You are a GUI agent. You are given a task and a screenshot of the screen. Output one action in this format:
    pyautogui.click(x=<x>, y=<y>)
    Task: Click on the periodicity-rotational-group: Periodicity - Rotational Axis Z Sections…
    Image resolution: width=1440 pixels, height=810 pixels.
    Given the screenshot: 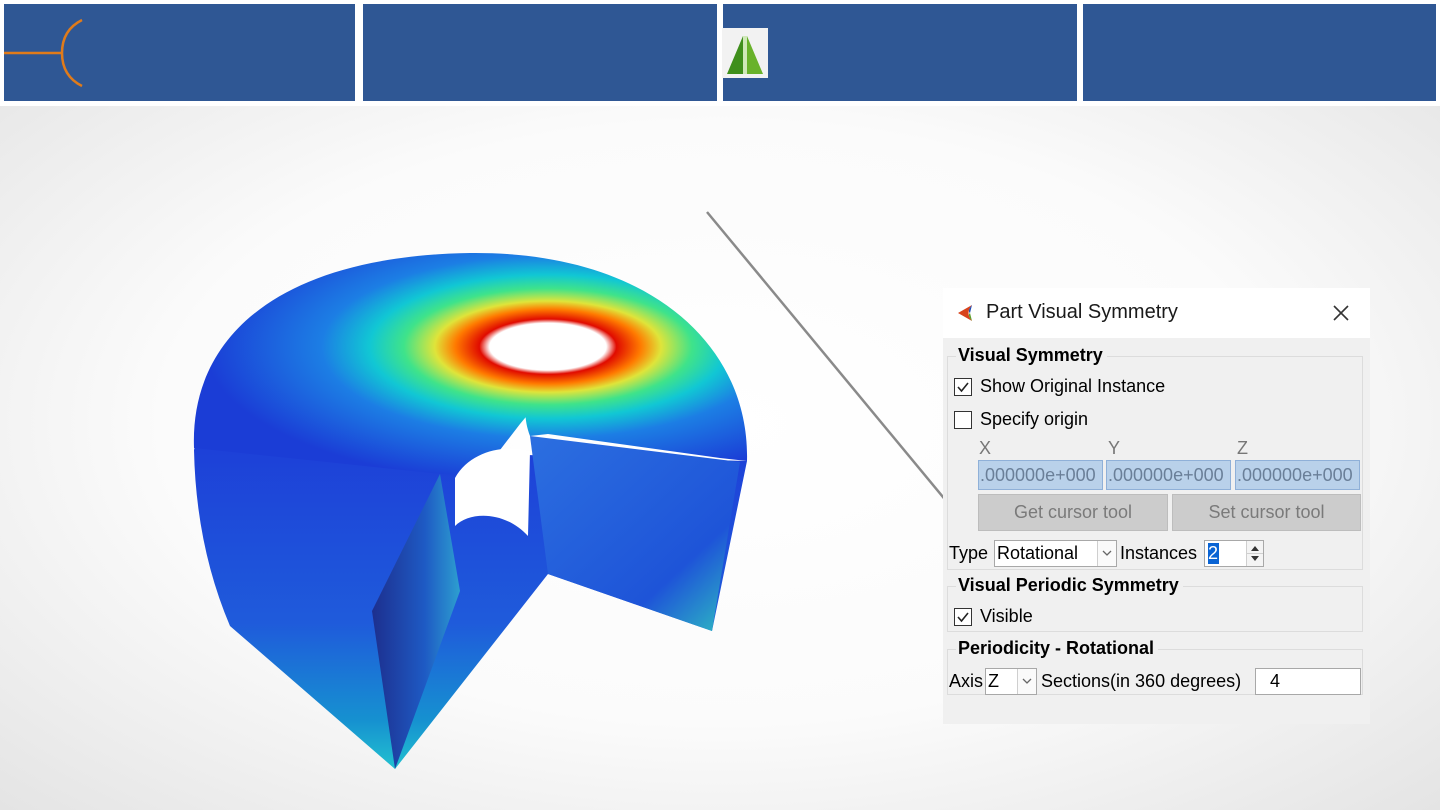 What is the action you would take?
    pyautogui.click(x=1155, y=666)
    